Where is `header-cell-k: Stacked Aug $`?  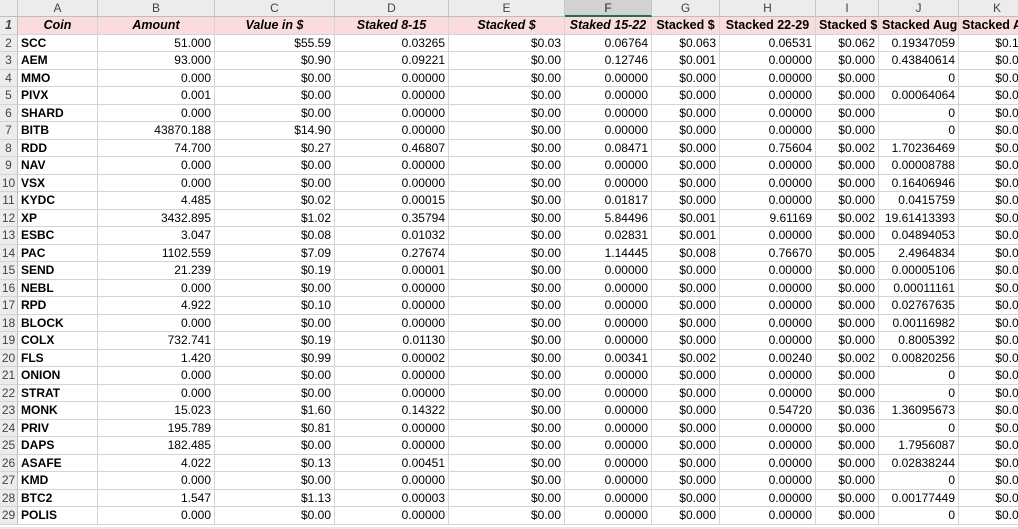 header-cell-k: Stacked Aug $ is located at coordinates (988, 26).